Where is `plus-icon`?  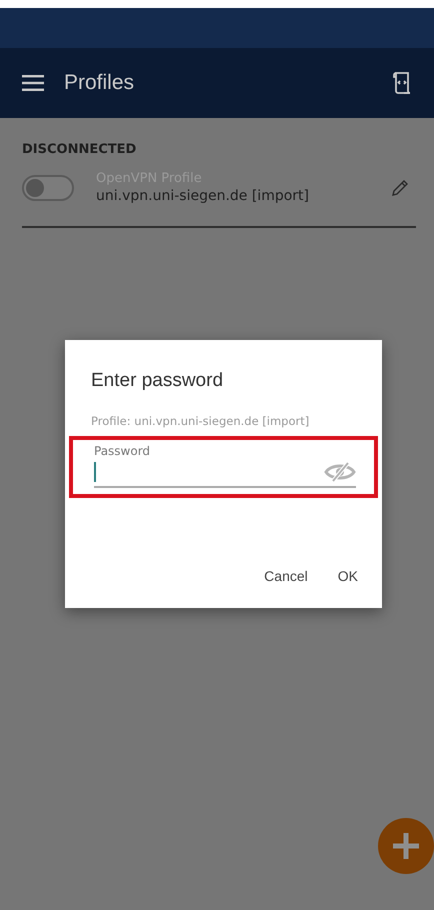 plus-icon is located at coordinates (406, 846).